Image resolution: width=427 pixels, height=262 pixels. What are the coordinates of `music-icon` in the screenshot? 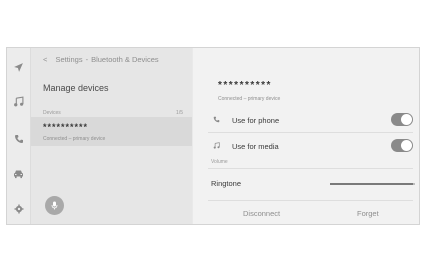 It's located at (18, 101).